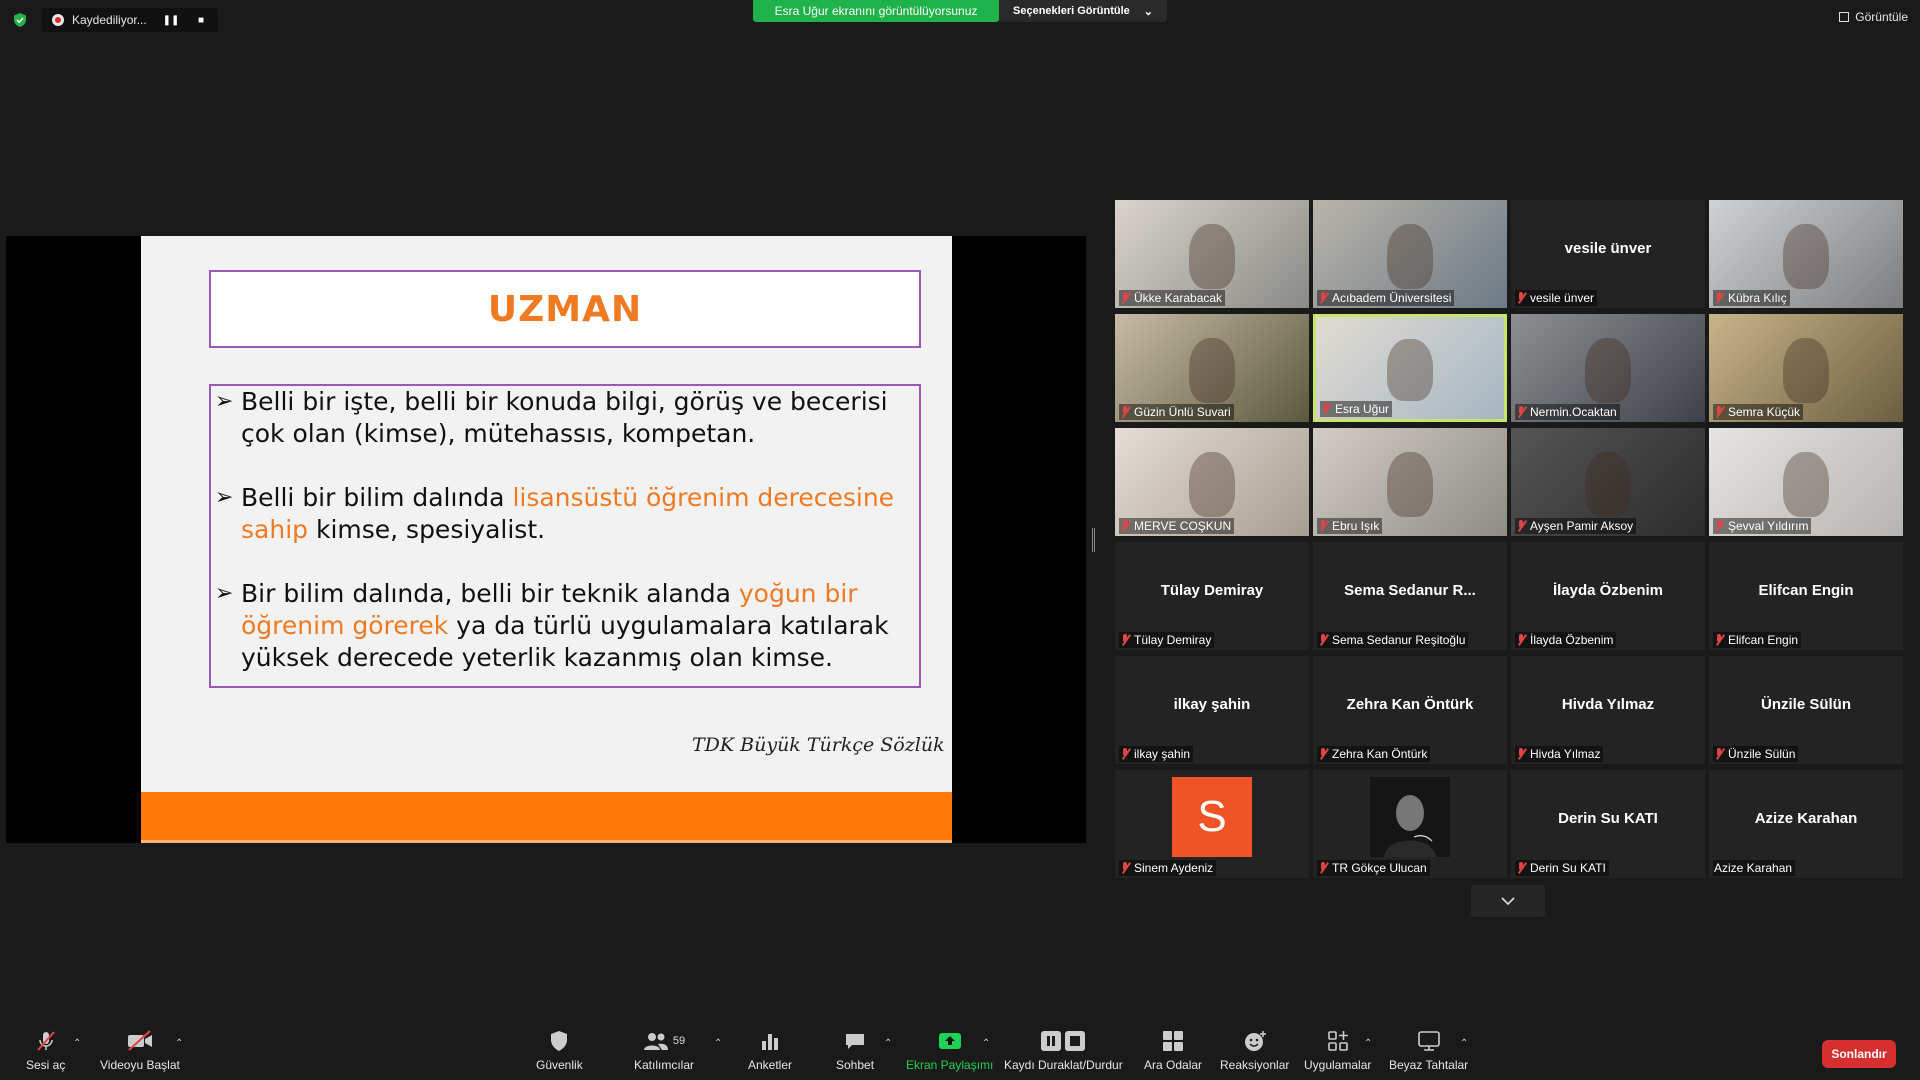 This screenshot has height=1080, width=1920. I want to click on participant-name-row: Ünzile Sülün, so click(1756, 754).